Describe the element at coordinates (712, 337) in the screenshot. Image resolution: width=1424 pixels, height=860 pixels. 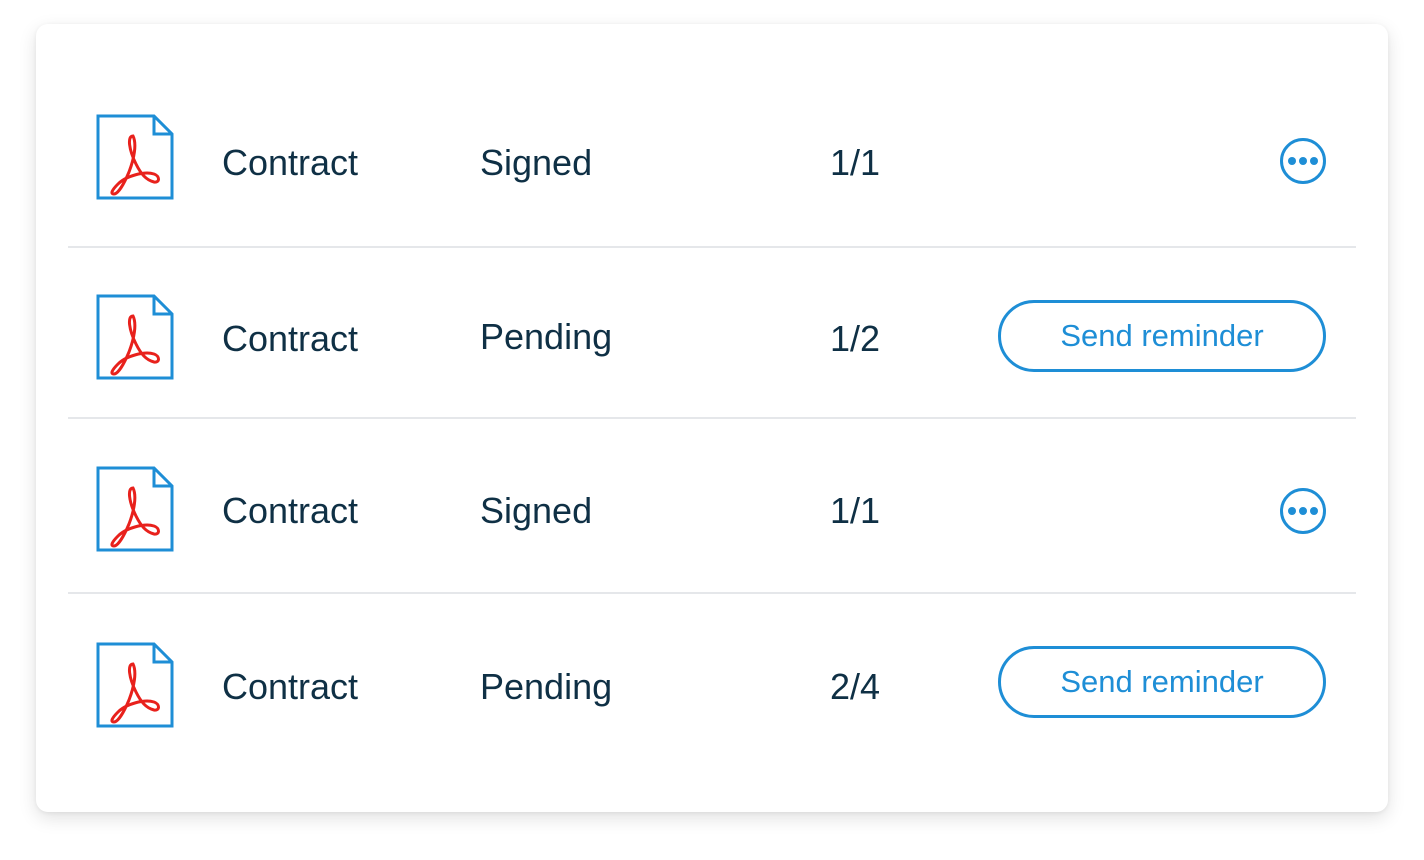
I see `document-row: Contract Pending 1/2 Send reminder` at that location.